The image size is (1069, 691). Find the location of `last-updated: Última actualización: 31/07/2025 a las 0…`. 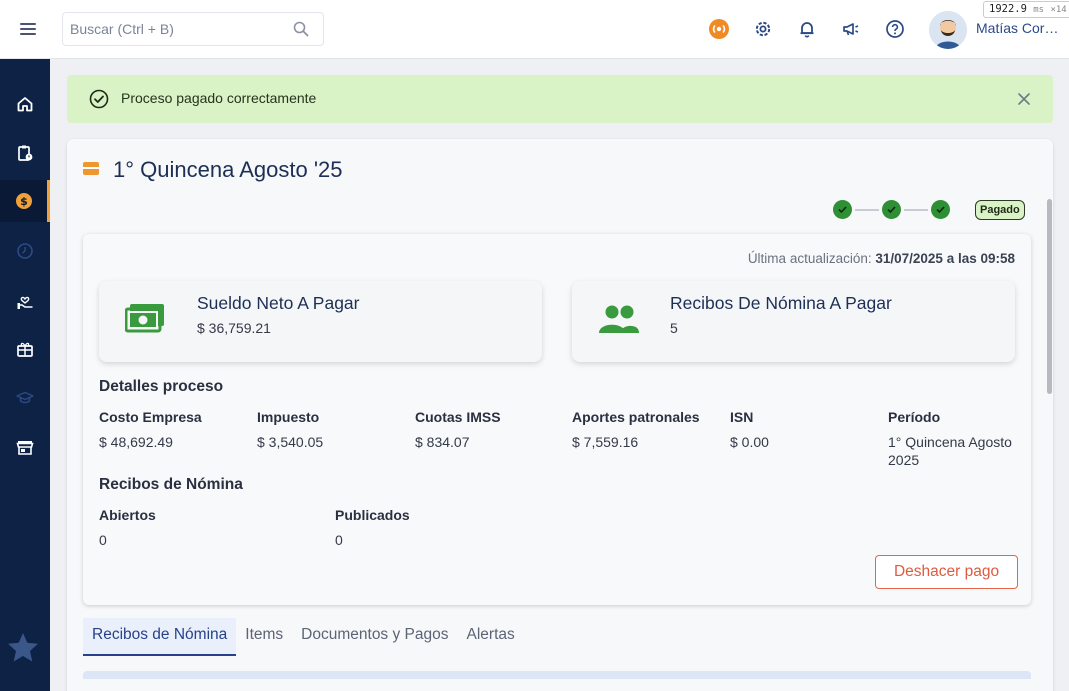

last-updated: Última actualización: 31/07/2025 a las 0… is located at coordinates (881, 258).